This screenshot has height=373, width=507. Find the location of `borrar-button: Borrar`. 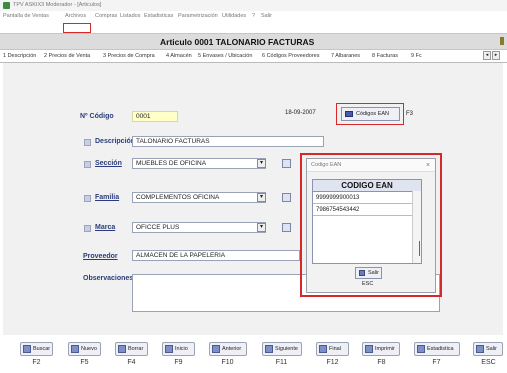

borrar-button: Borrar is located at coordinates (131, 349).